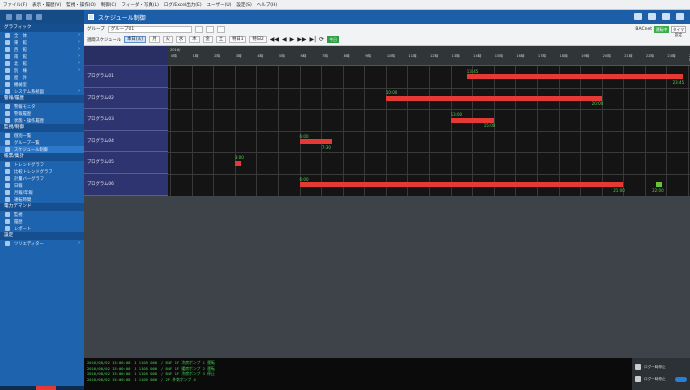 This screenshot has width=690, height=390. Describe the element at coordinates (29, 17) in the screenshot. I see `home-icon` at that location.